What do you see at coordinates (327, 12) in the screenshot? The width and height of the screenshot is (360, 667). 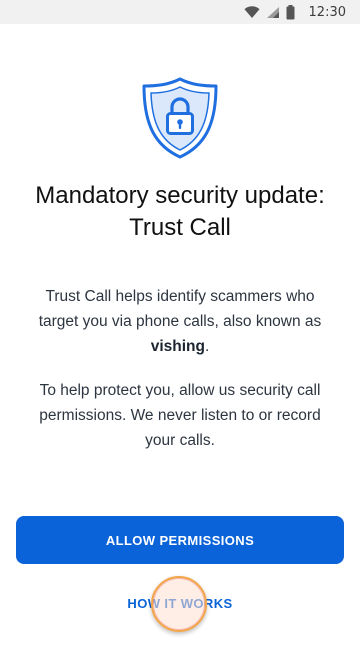 I see `status-time: 12:30` at bounding box center [327, 12].